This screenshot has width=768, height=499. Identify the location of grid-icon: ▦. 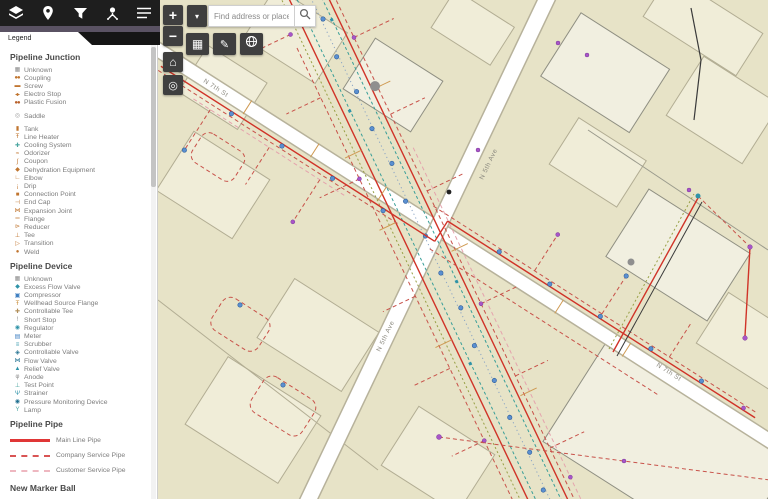
(197, 44).